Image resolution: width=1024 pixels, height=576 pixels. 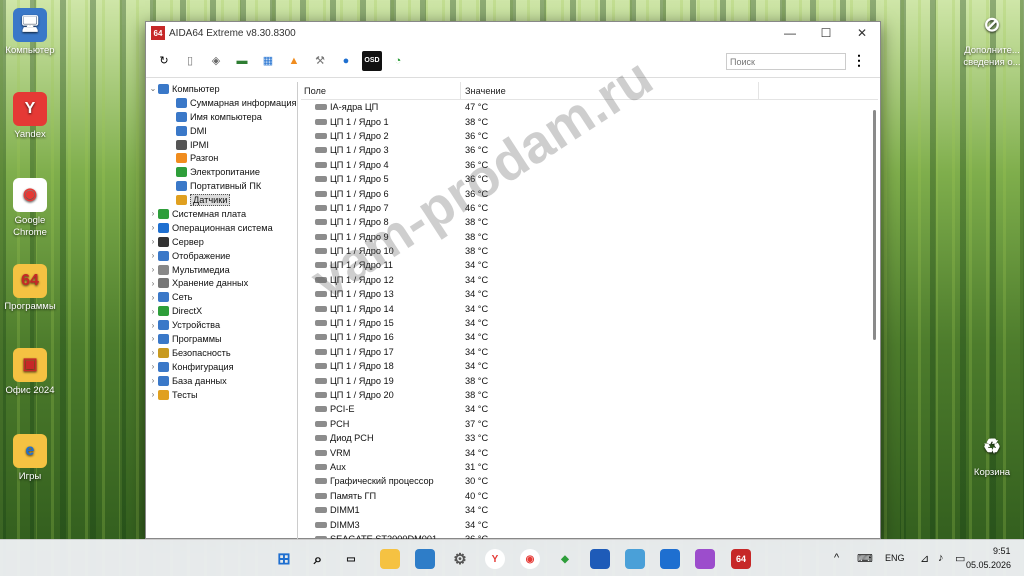 What do you see at coordinates (221, 297) in the screenshot?
I see `tree-item: › Сеть` at bounding box center [221, 297].